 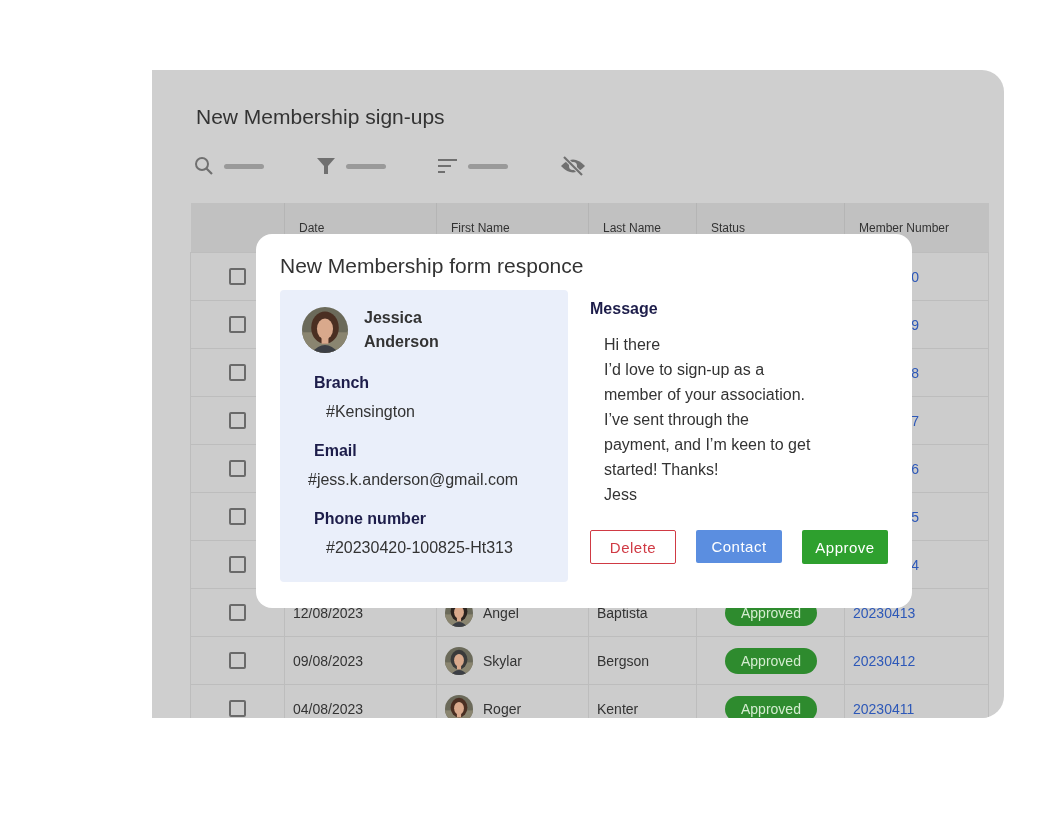 I want to click on table-cell: Bergson, so click(x=623, y=660).